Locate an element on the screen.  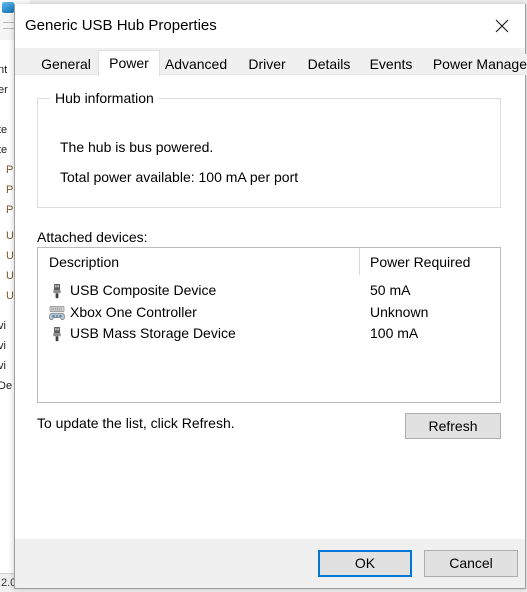
background-tree-item: nt is located at coordinates (4, 70).